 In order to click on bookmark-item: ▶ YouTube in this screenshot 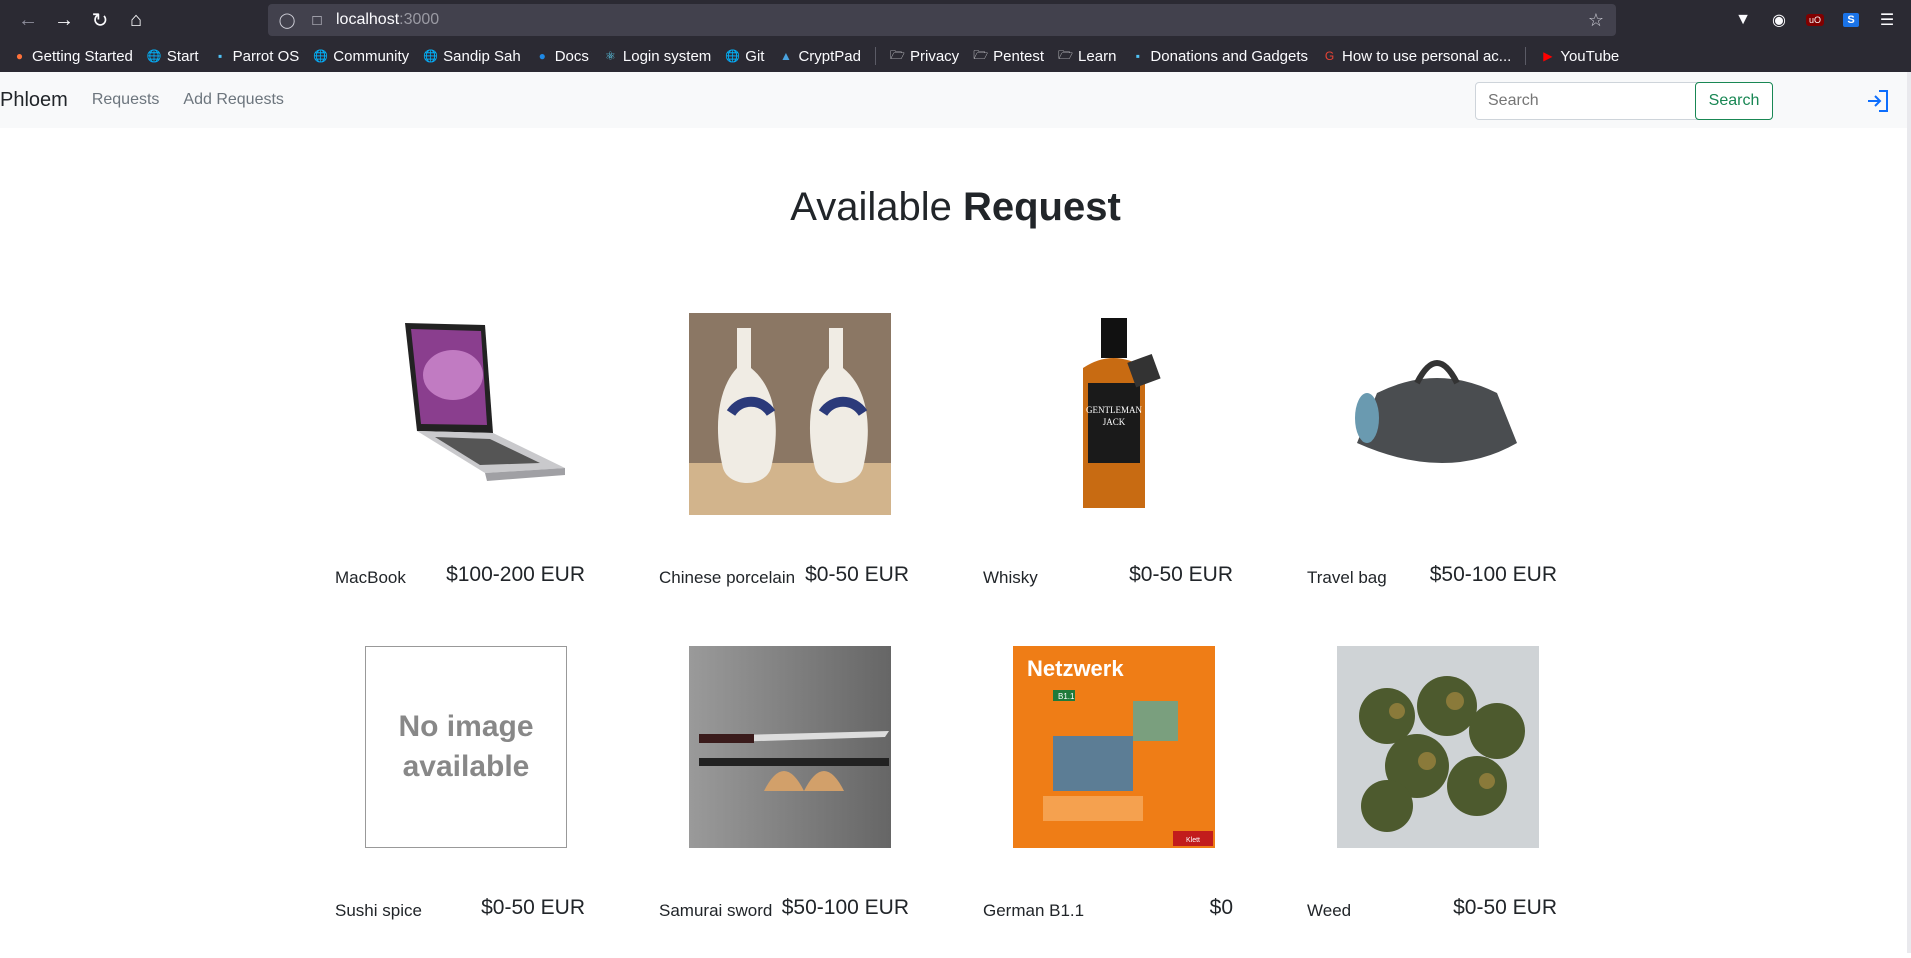, I will do `click(1579, 56)`.